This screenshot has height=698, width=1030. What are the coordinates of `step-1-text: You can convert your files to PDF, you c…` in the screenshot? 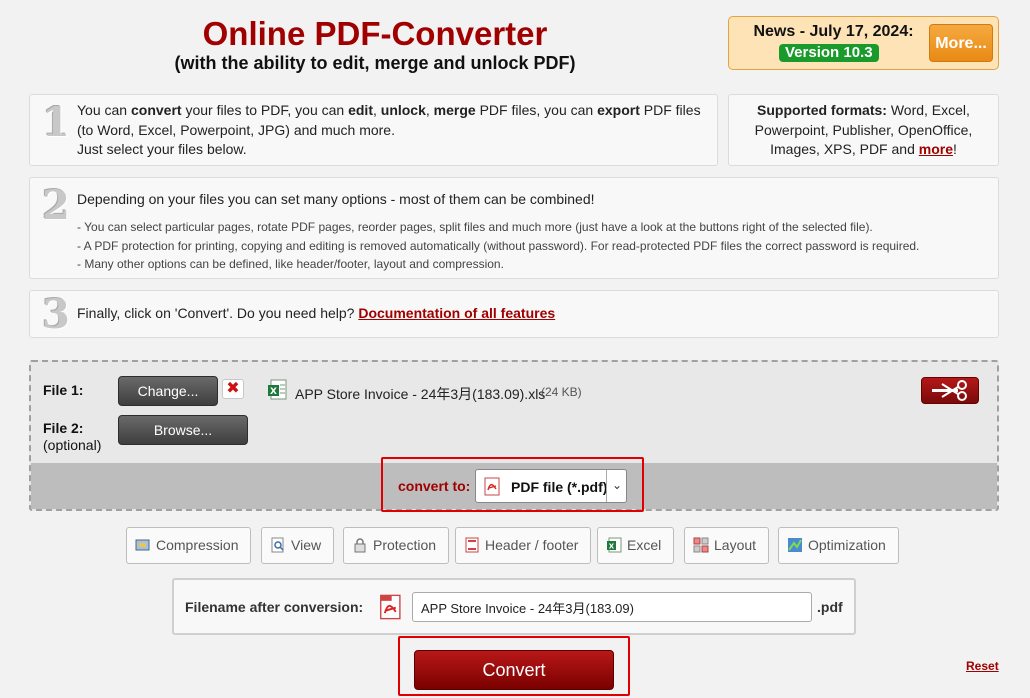 It's located at (389, 129).